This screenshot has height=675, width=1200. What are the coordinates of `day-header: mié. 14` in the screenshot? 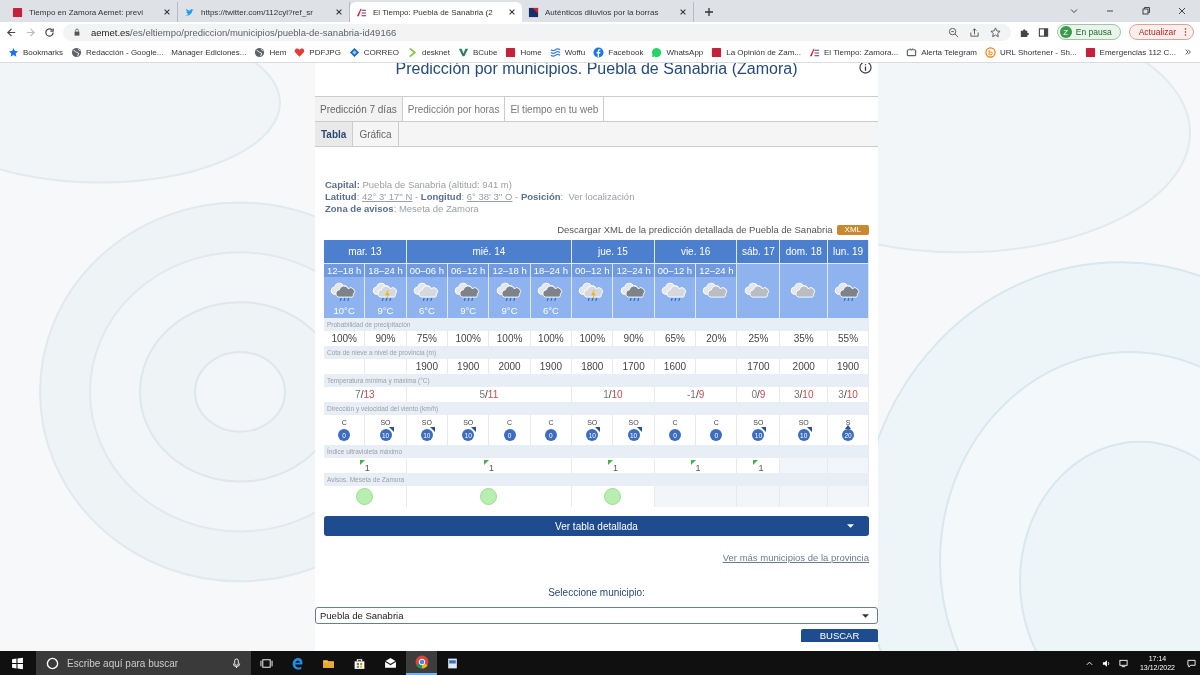 It's located at (489, 251).